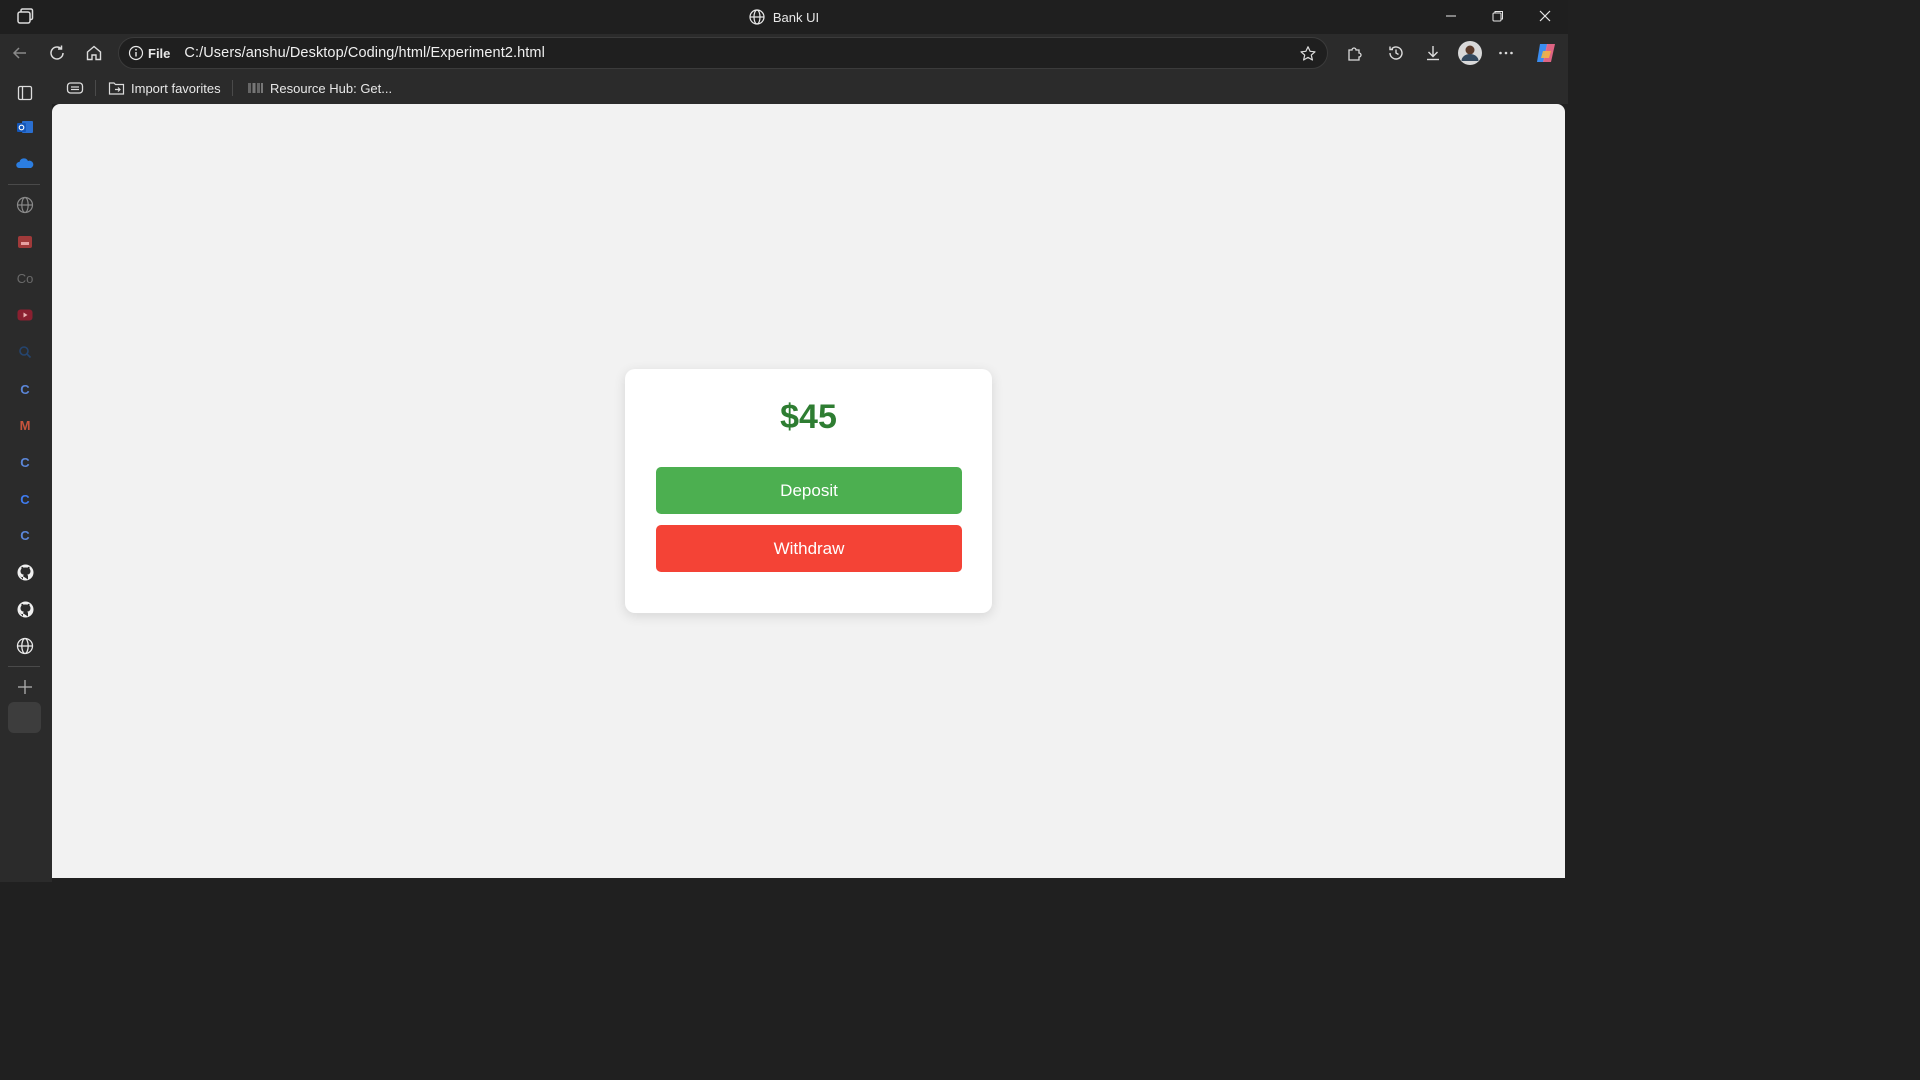  Describe the element at coordinates (26, 477) in the screenshot. I see `sidebar: Co C M C C C` at that location.